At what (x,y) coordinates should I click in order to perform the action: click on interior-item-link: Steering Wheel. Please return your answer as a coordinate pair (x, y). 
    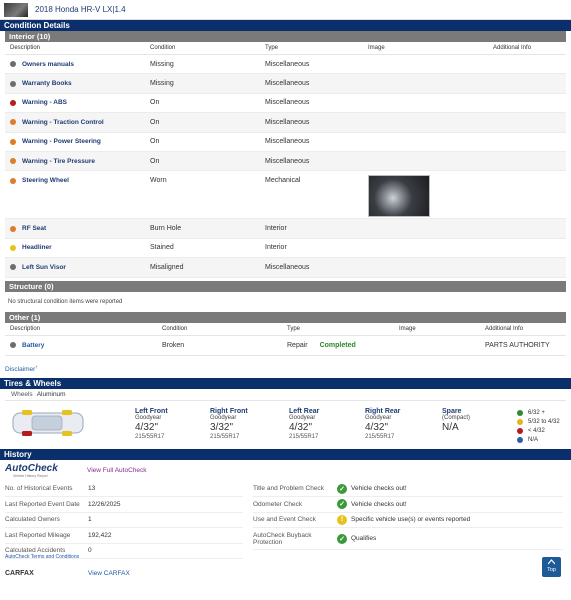
    Looking at the image, I should click on (45, 180).